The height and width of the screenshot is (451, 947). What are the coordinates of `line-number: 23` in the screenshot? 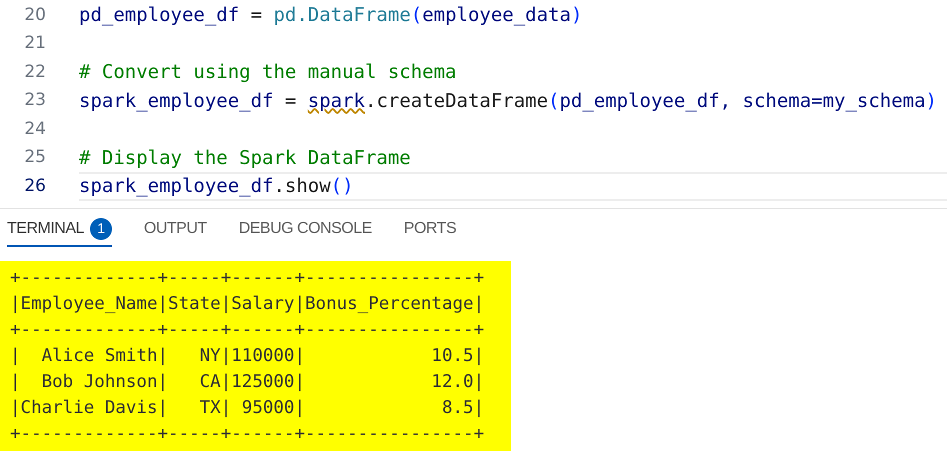 It's located at (34, 100).